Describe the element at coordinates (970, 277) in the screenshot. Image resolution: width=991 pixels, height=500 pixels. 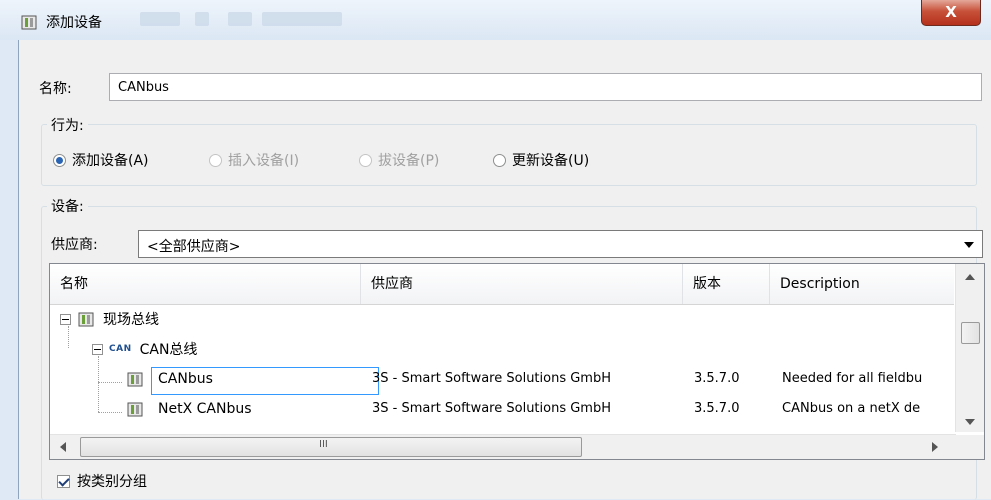
I see `scroll-up-icon` at that location.